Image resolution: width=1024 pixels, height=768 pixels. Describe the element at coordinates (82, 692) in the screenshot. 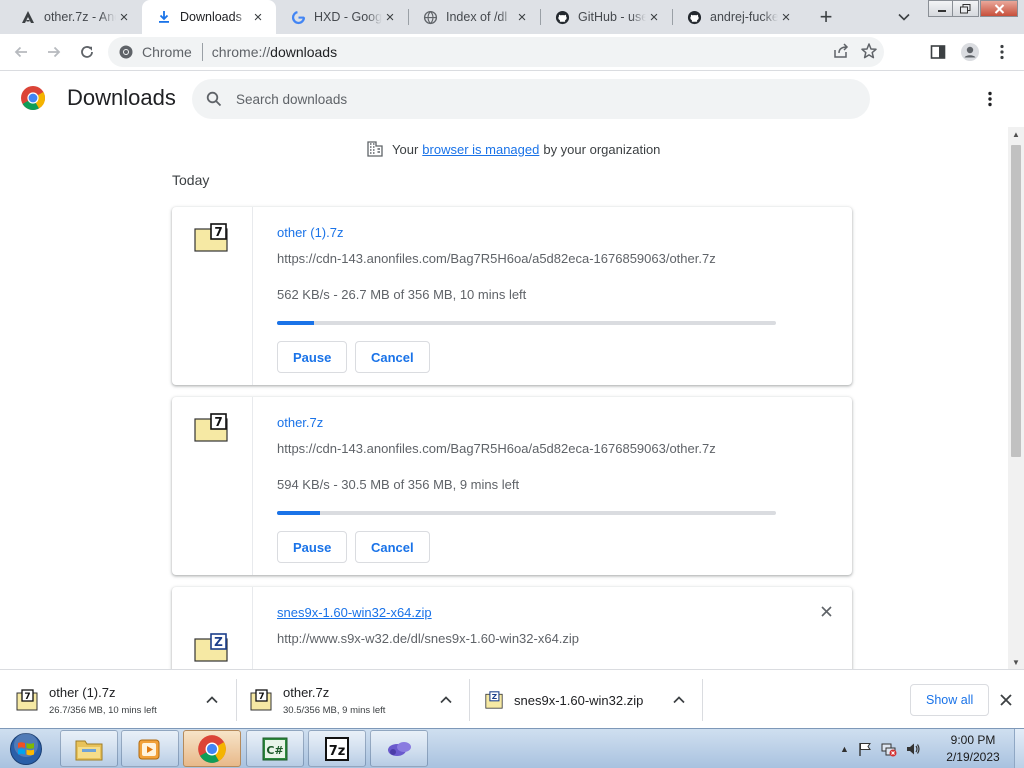

I see `shelf-item-name: other (1).7z` at that location.